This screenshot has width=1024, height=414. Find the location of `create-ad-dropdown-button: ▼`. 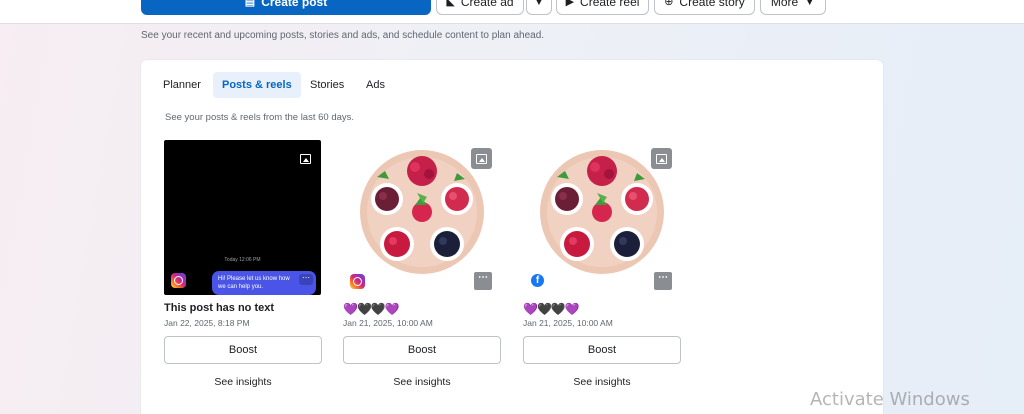

create-ad-dropdown-button: ▼ is located at coordinates (539, 7).